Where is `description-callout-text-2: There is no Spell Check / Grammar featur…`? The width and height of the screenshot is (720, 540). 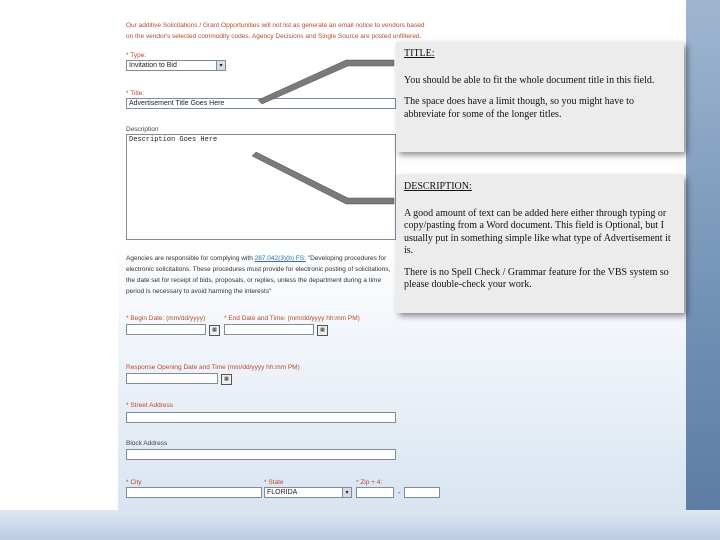
description-callout-text-2: There is no Spell Check / Grammar featur… is located at coordinates (536, 278).